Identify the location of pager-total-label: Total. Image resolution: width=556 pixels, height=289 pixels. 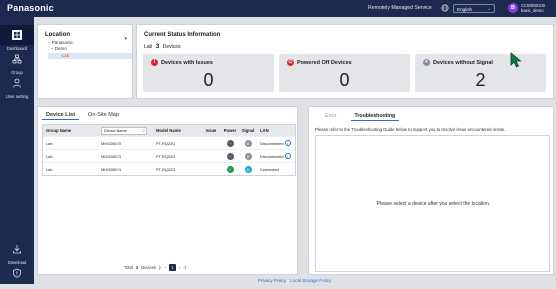
(128, 267).